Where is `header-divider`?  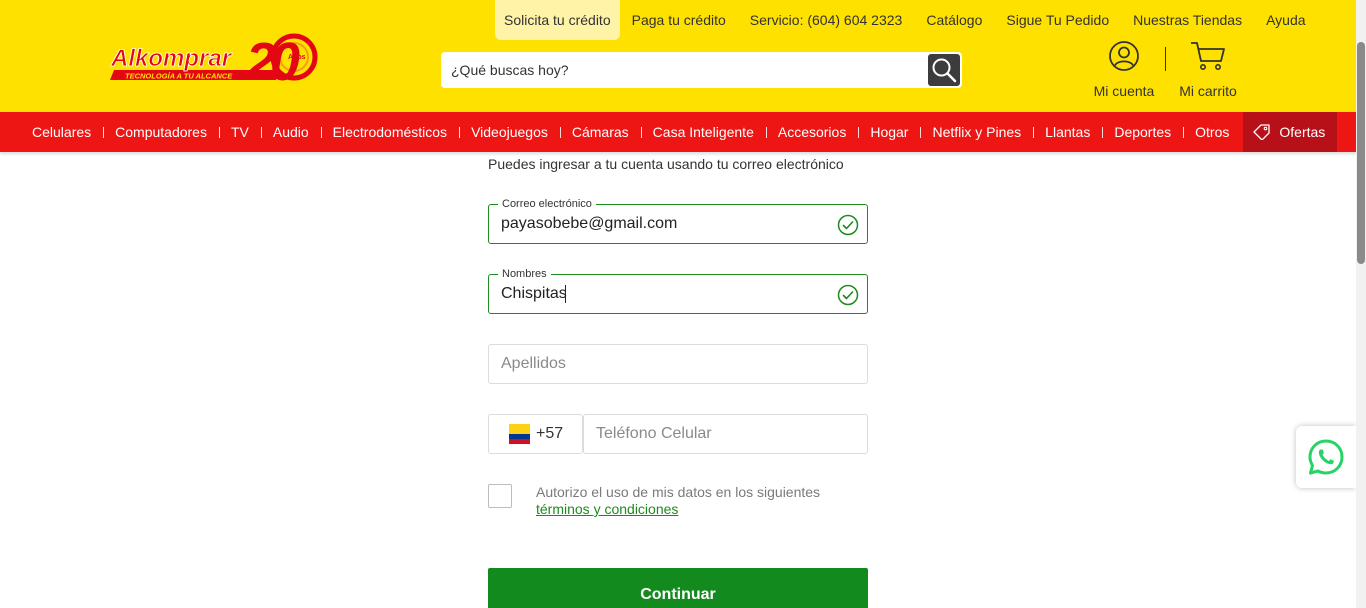 header-divider is located at coordinates (1165, 59).